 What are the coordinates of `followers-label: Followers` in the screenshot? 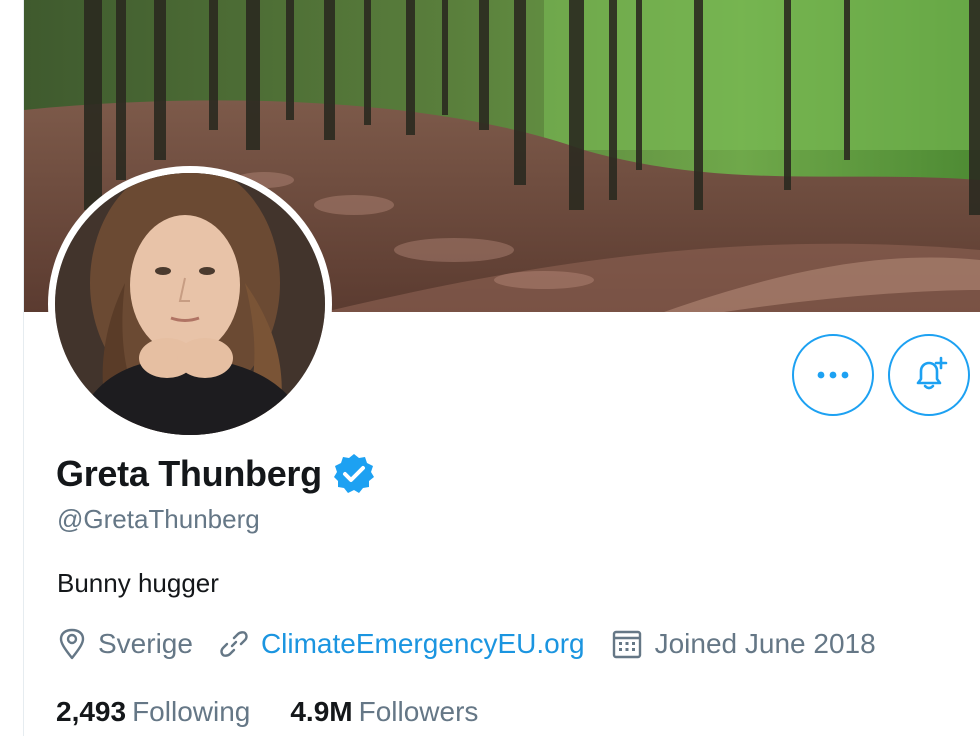 It's located at (418, 711).